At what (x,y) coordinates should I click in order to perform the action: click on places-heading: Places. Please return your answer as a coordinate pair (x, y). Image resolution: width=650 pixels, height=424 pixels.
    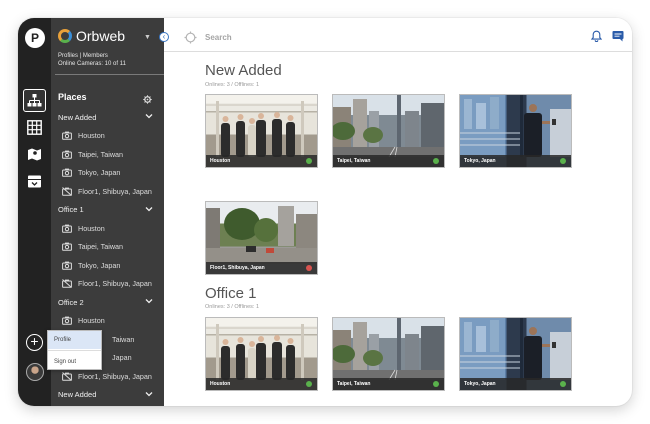
    Looking at the image, I should click on (72, 97).